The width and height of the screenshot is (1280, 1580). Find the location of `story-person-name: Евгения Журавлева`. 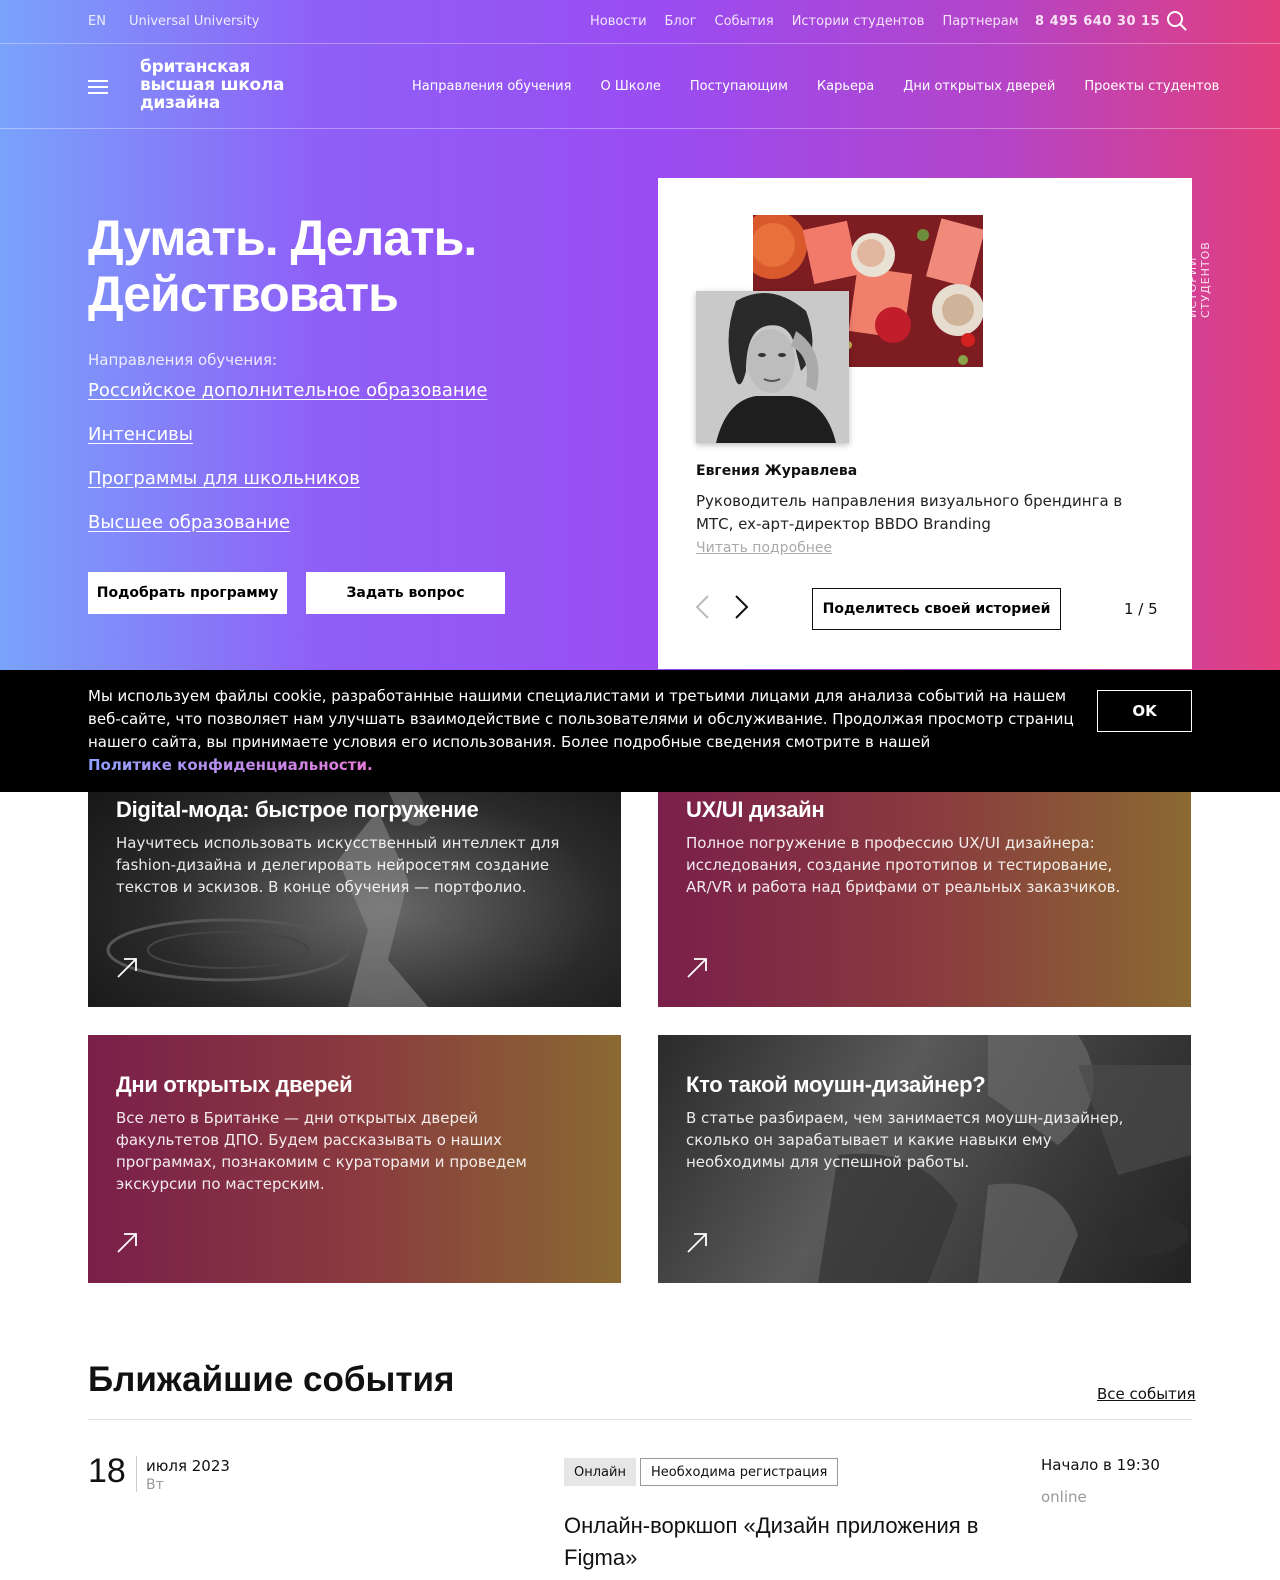

story-person-name: Евгения Журавлева is located at coordinates (777, 471).